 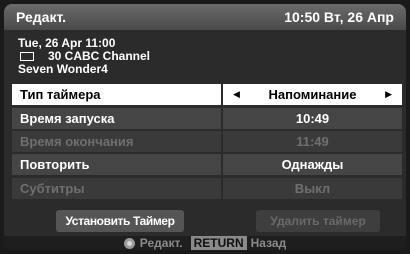 I want to click on setting-value: 10:49, so click(x=312, y=118).